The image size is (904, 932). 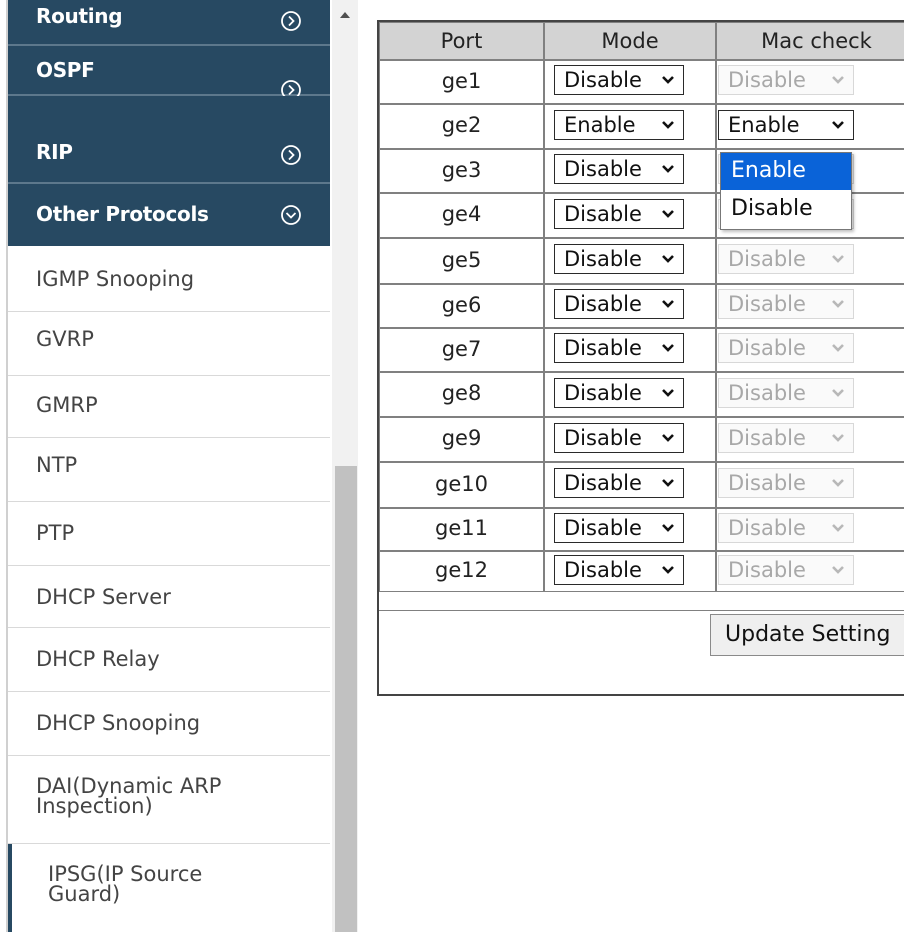 I want to click on sidebar-item-gvrp: GVRP, so click(x=169, y=344).